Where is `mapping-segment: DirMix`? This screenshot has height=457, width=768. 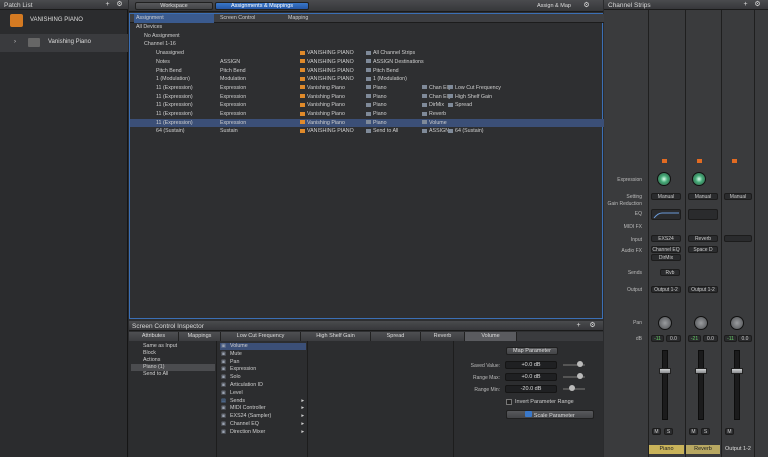
mapping-segment: DirMix is located at coordinates (433, 105).